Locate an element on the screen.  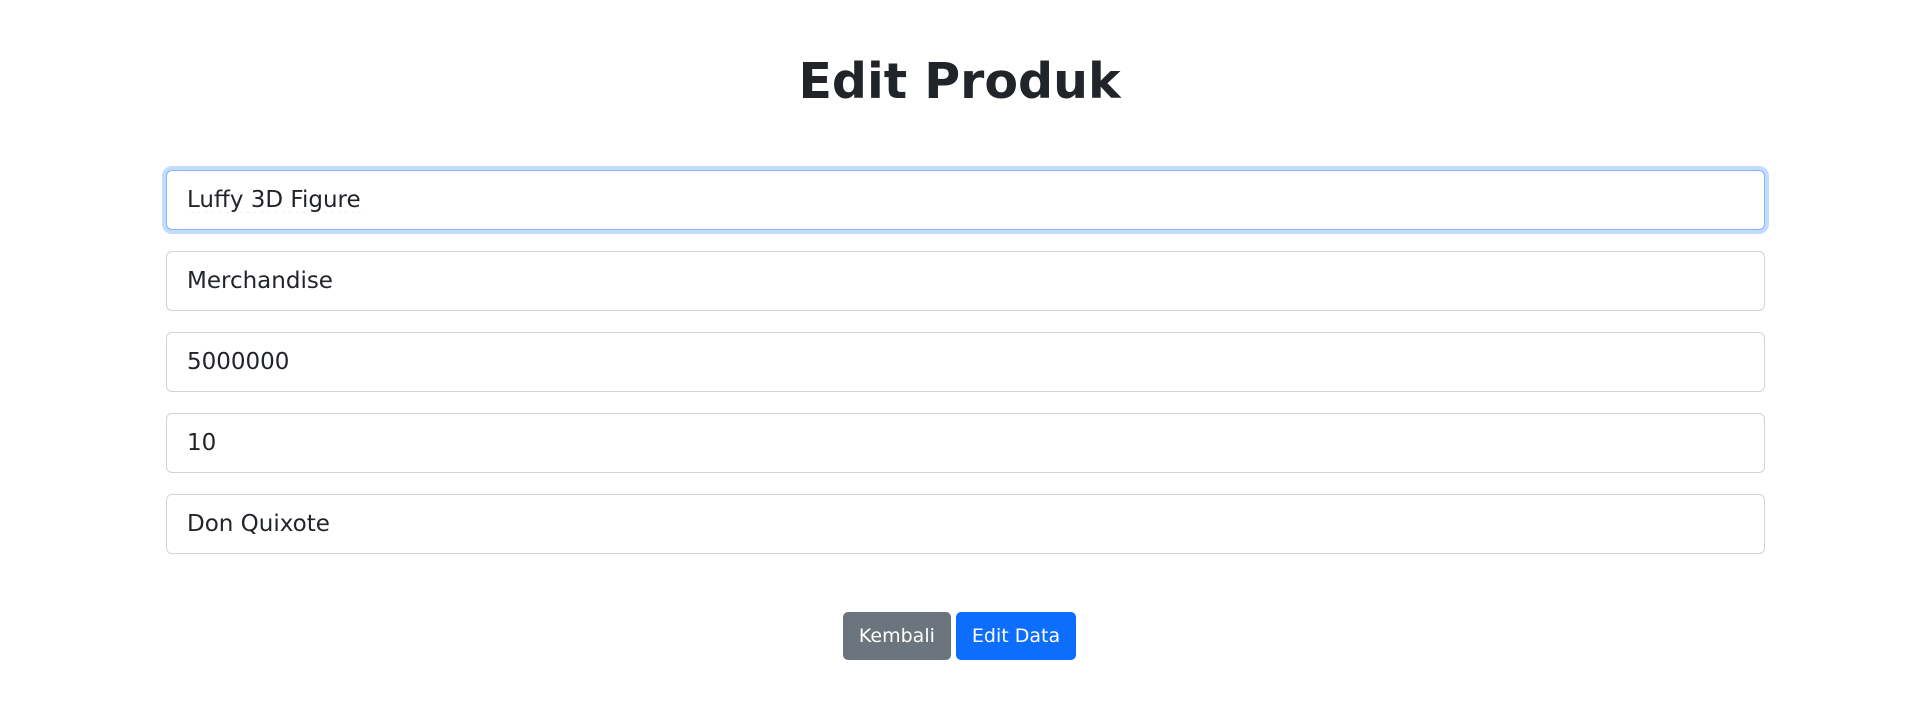
edit-data-button: Edit Data is located at coordinates (1016, 636).